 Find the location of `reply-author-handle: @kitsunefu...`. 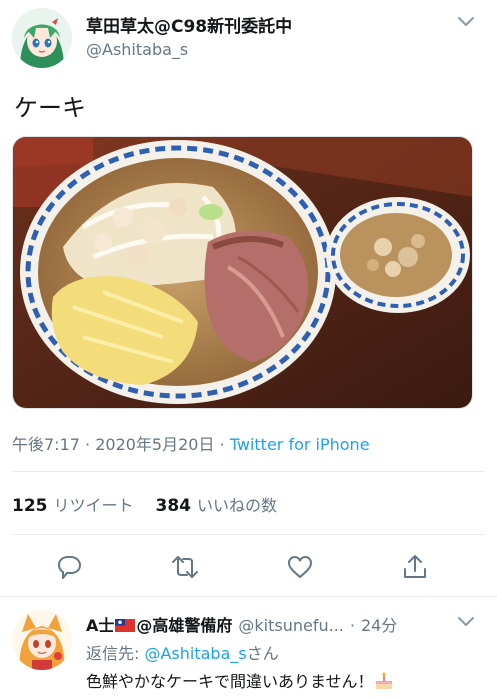

reply-author-handle: @kitsunefu... is located at coordinates (290, 625).